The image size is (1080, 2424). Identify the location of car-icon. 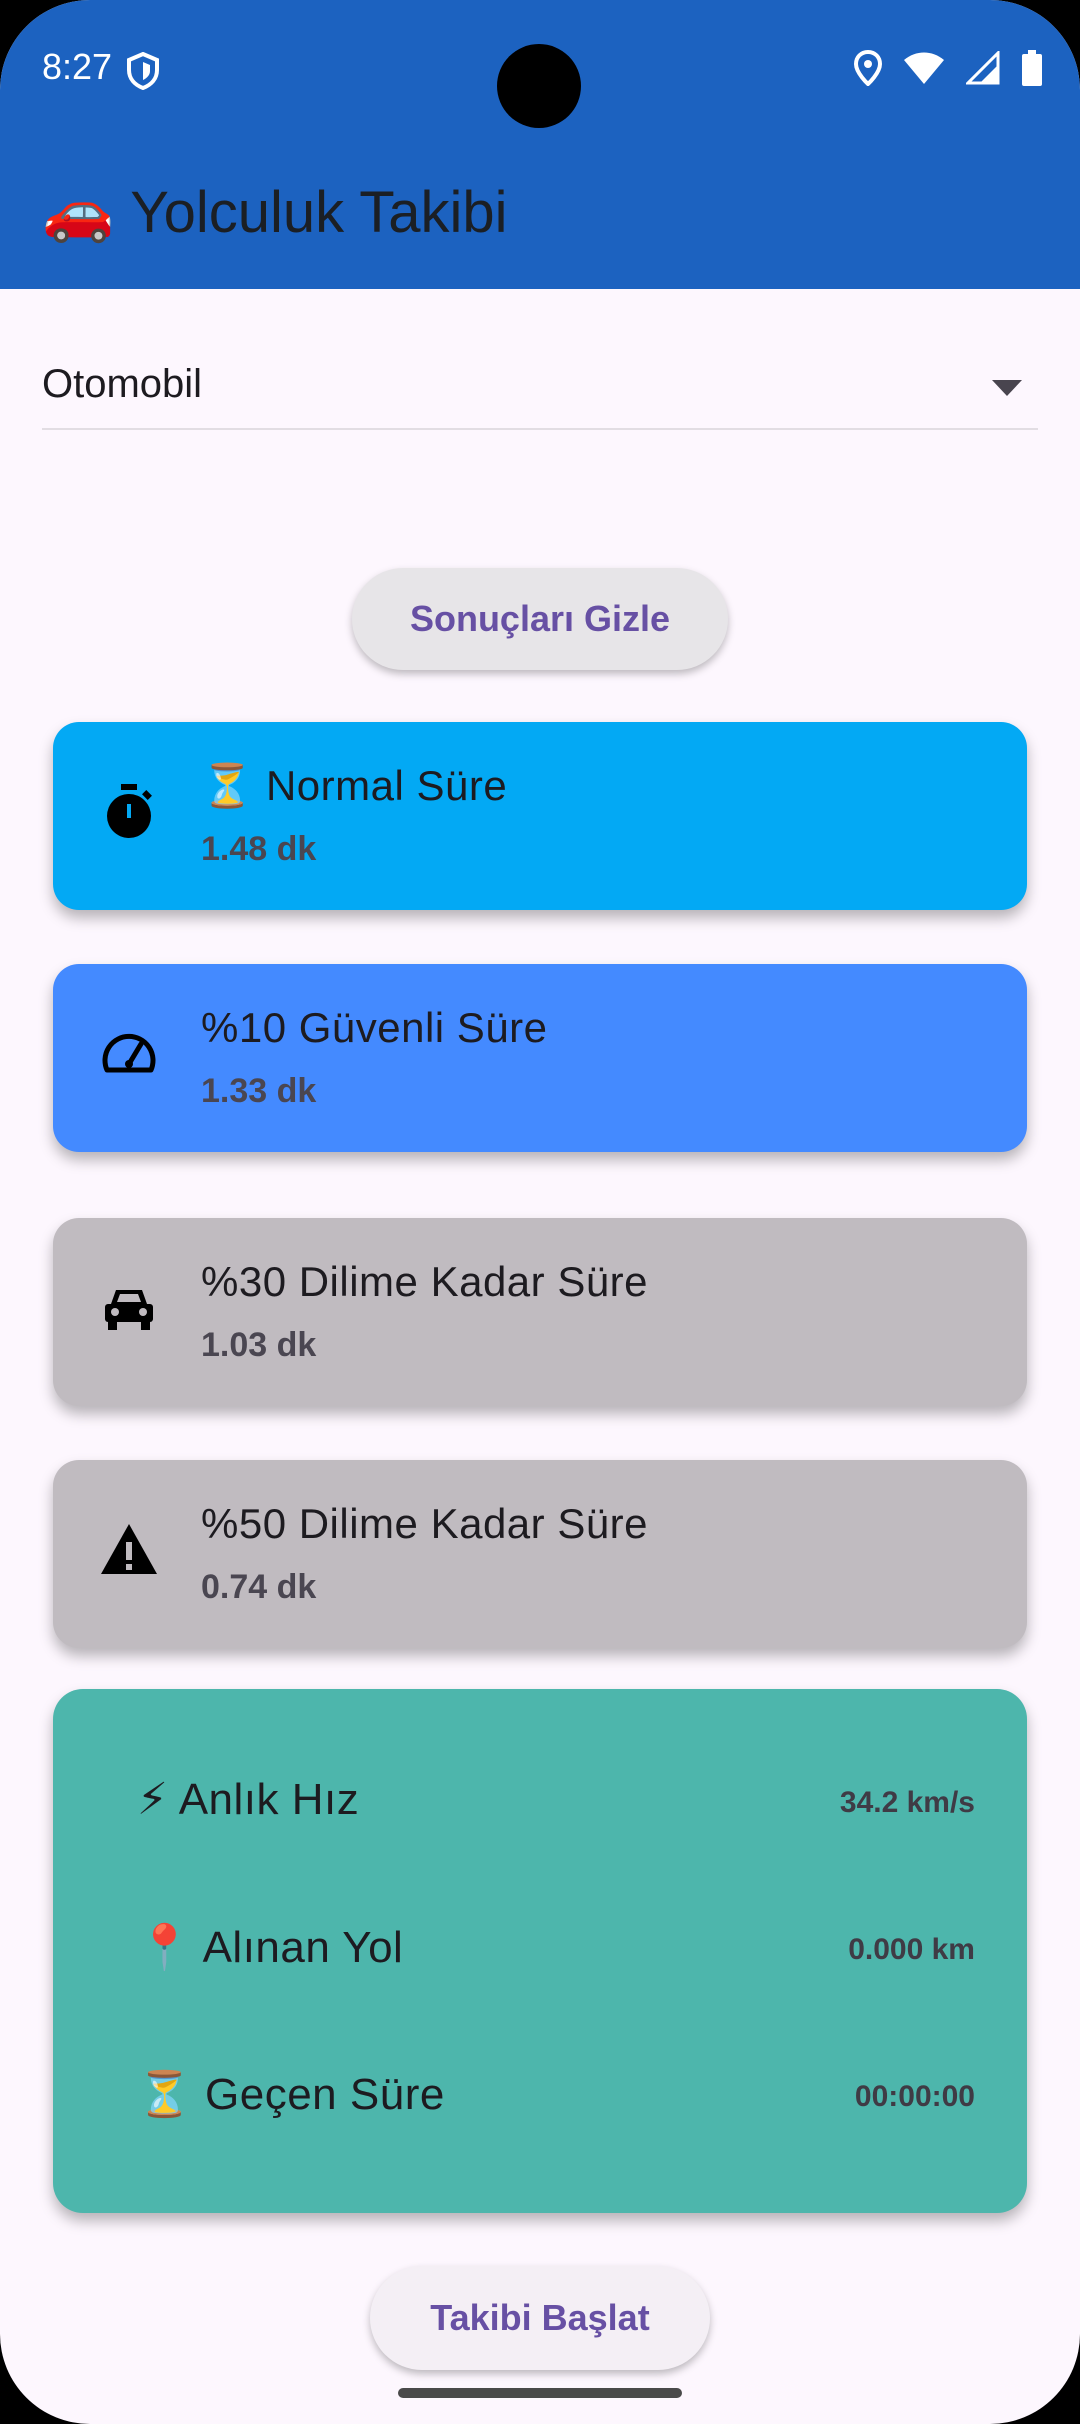
(129, 1310).